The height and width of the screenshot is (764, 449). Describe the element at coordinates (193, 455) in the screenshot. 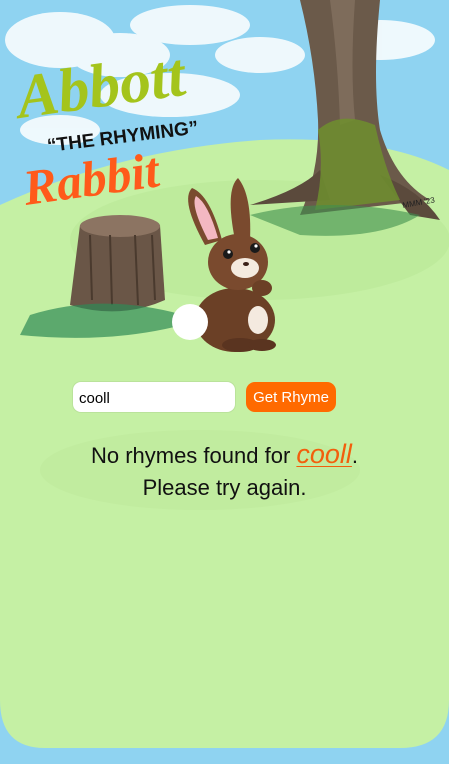

I see `result-prefix: No rhymes found for` at that location.